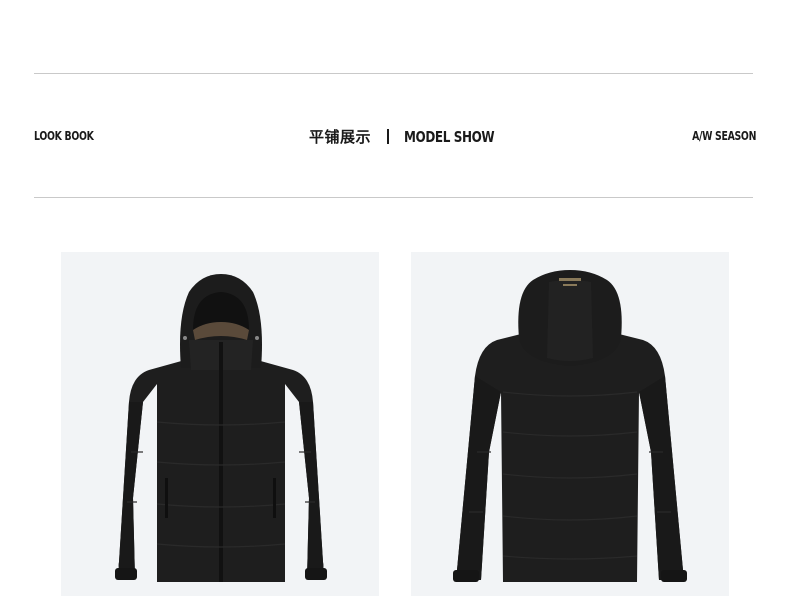 This screenshot has height=605, width=790. Describe the element at coordinates (723, 136) in the screenshot. I see `season-label: A/W SEASON` at that location.